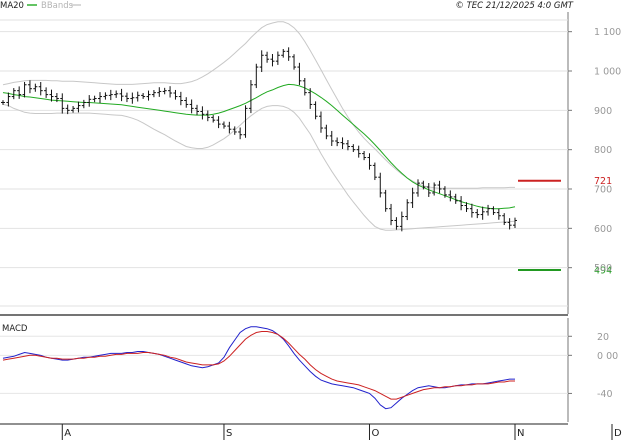  Describe the element at coordinates (57, 6) in the screenshot. I see `legend-bb-label: BBands` at that location.